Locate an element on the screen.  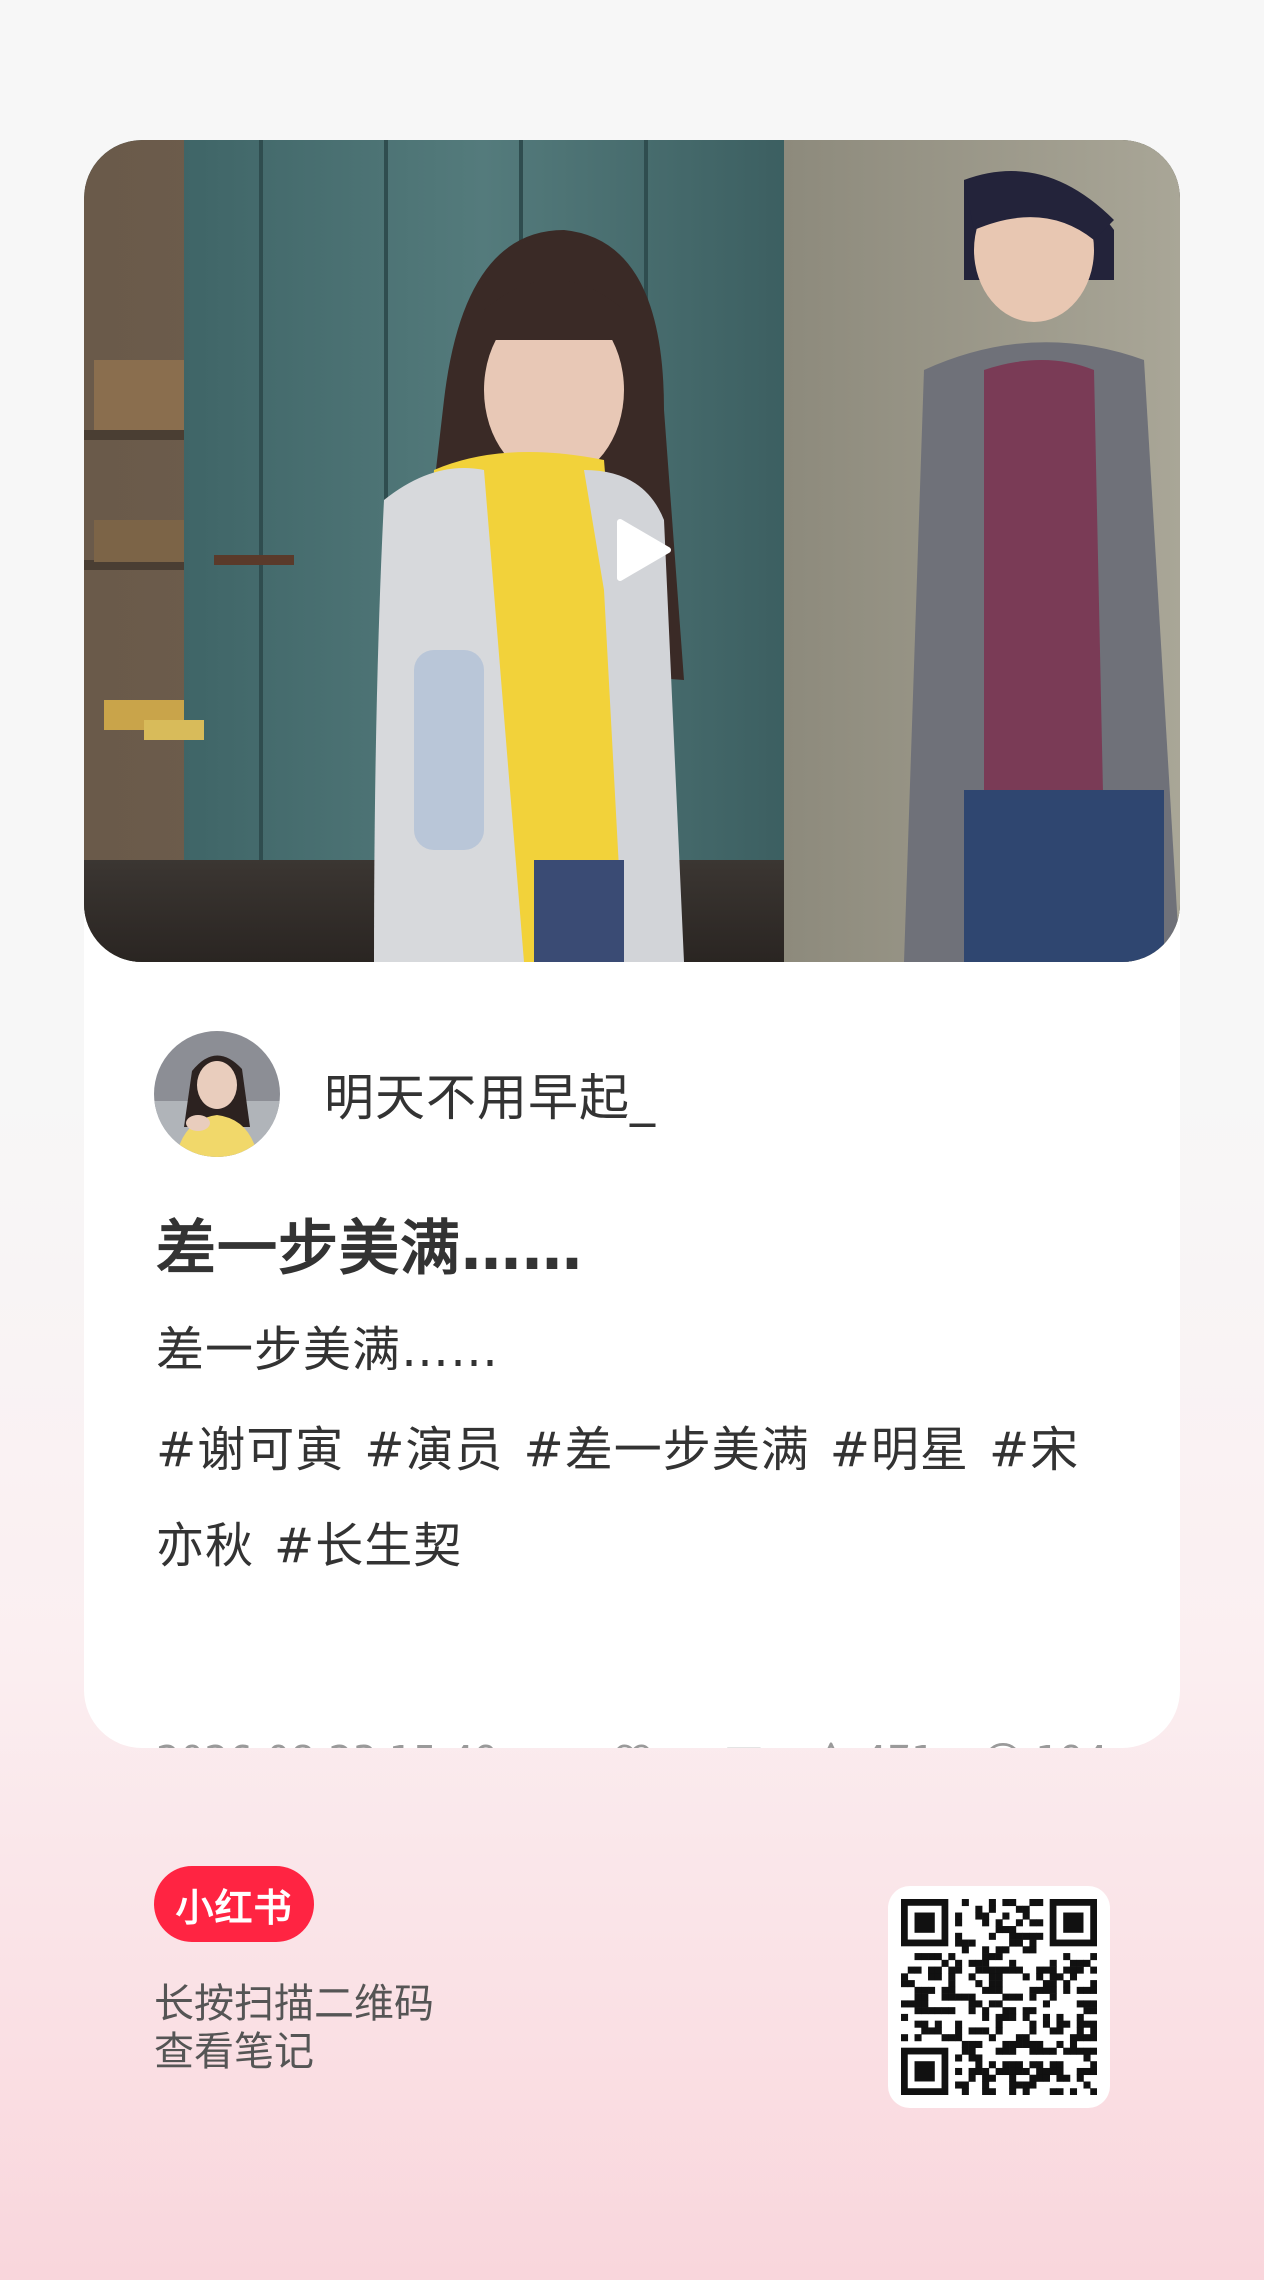
avatar is located at coordinates (217, 1094).